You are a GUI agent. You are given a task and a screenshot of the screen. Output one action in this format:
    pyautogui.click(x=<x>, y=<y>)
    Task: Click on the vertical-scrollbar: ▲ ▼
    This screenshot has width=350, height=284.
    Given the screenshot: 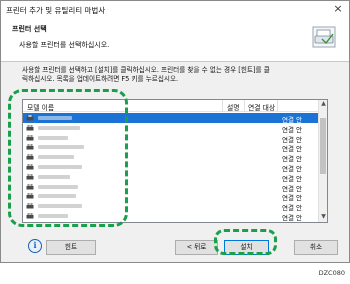 What is the action you would take?
    pyautogui.click(x=322, y=161)
    